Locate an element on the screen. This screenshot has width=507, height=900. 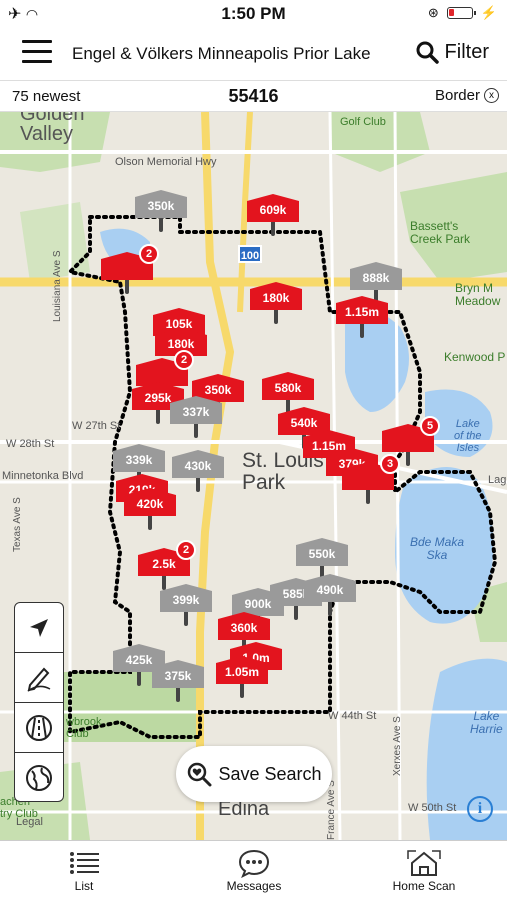
label-bryn-mawr: Bryn M Meadow is located at coordinates (478, 294).